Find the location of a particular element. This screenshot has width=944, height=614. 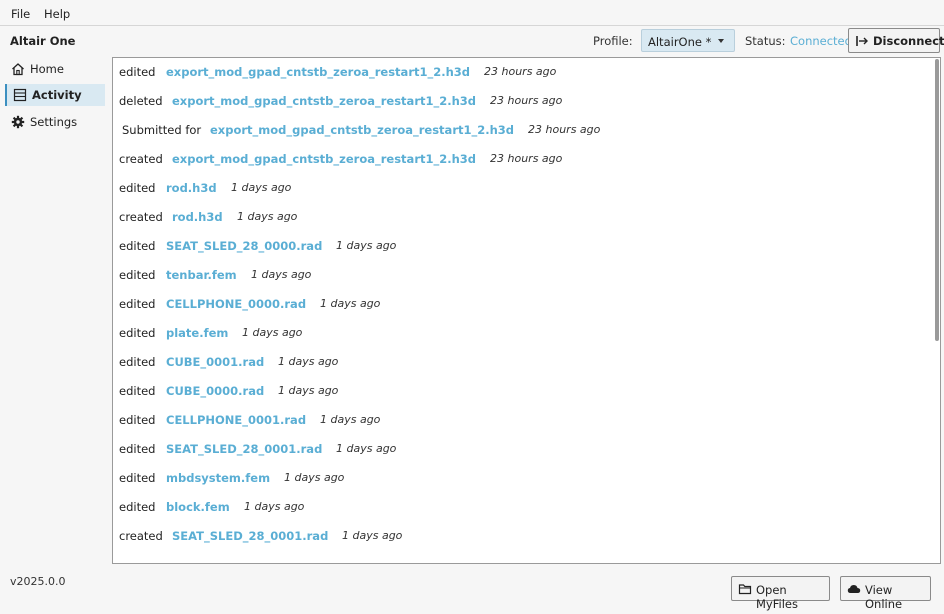

disconnect-icon is located at coordinates (862, 41).